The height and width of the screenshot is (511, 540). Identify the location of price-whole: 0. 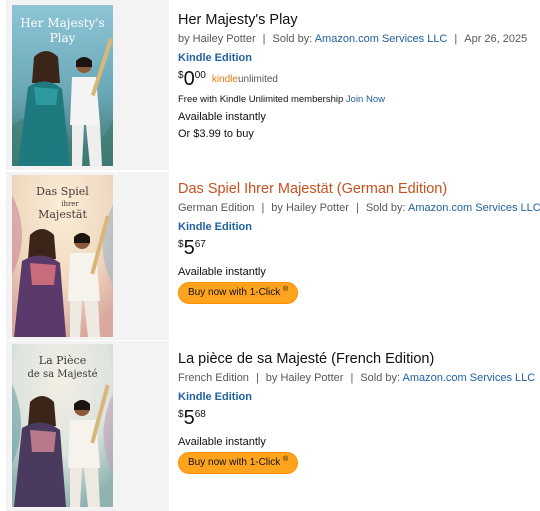
(189, 79).